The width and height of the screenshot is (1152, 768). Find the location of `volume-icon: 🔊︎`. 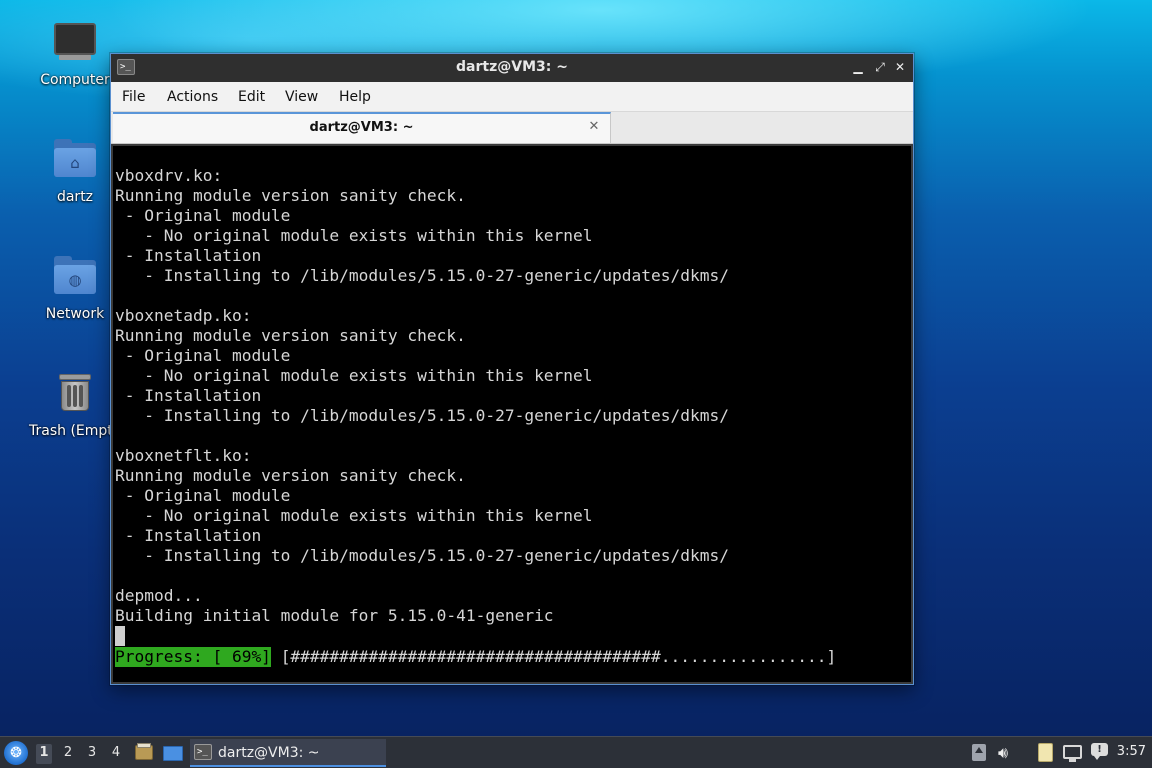

volume-icon: 🔊︎ is located at coordinates (1009, 753).